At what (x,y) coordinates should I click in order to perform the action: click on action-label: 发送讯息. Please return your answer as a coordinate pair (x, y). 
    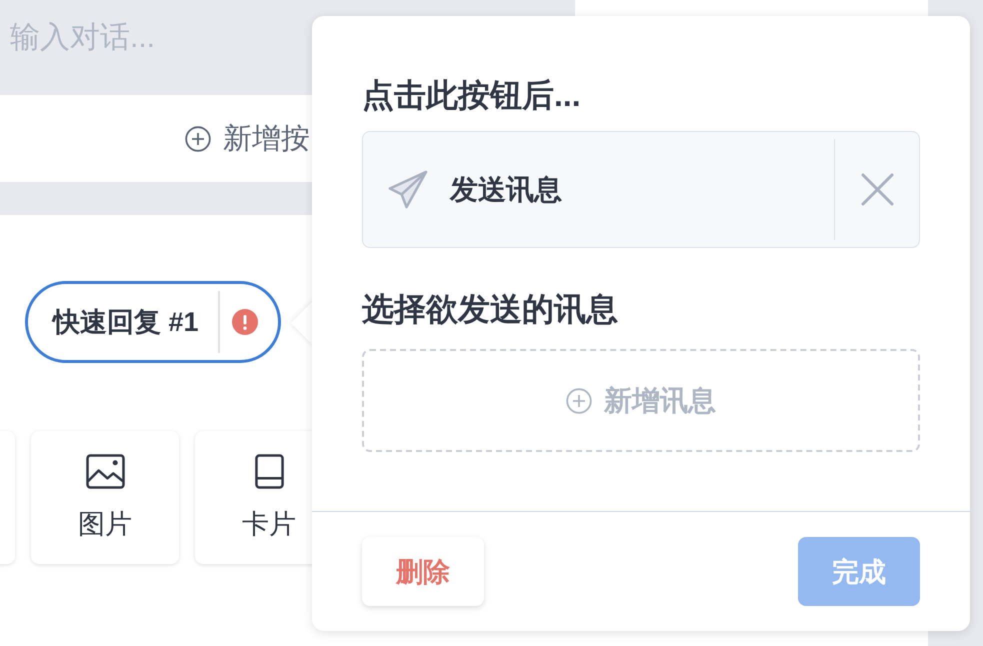
    Looking at the image, I should click on (506, 189).